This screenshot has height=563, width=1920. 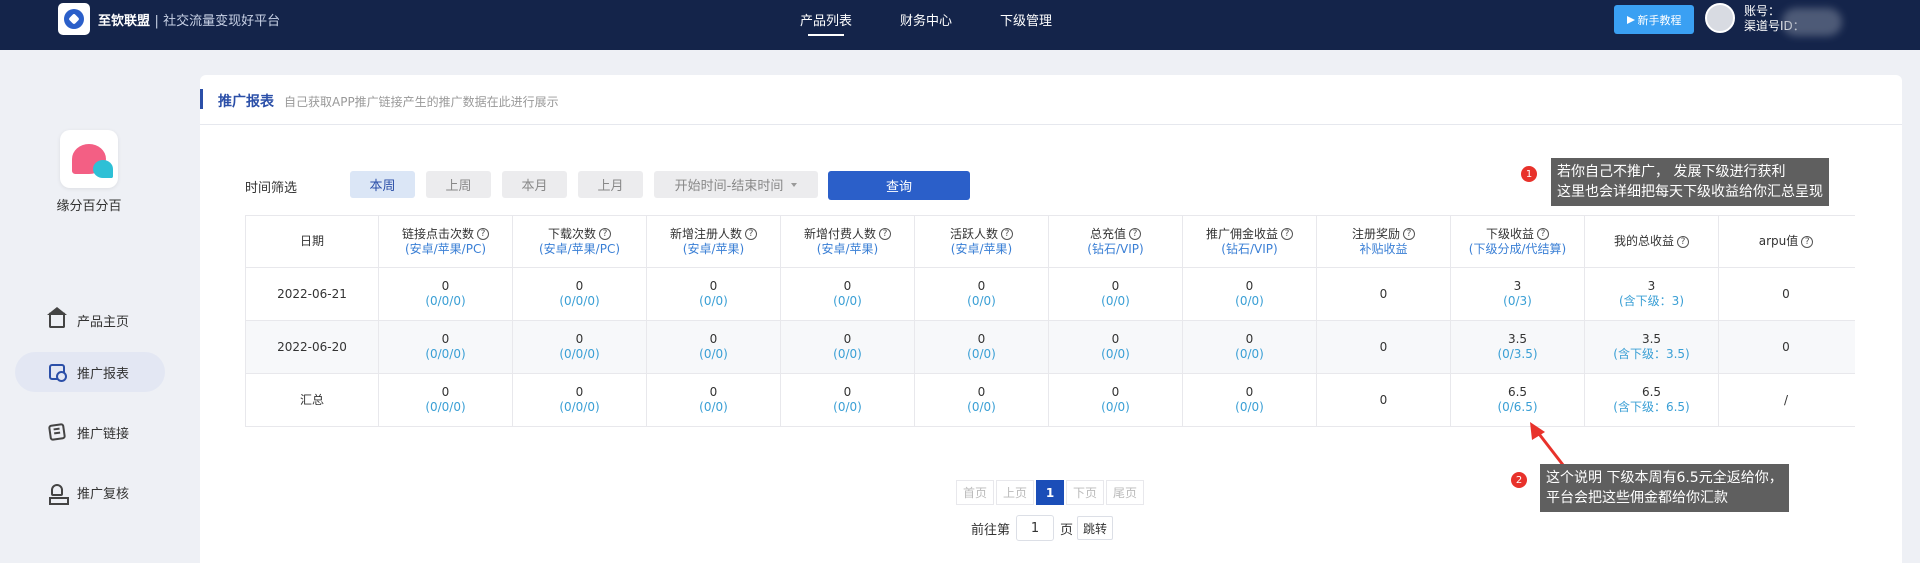 What do you see at coordinates (90, 320) in the screenshot?
I see `sidebar-item-product-home: 产品主页` at bounding box center [90, 320].